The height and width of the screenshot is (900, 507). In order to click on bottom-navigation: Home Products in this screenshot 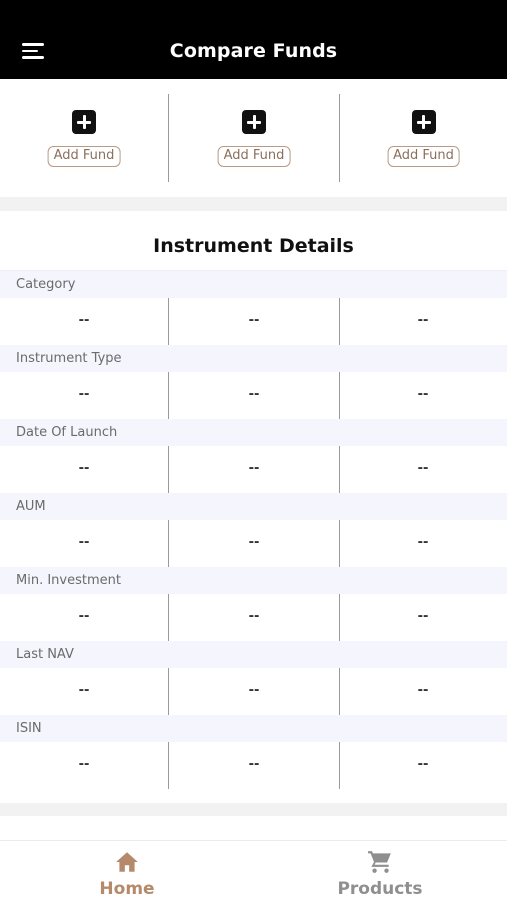, I will do `click(253, 870)`.